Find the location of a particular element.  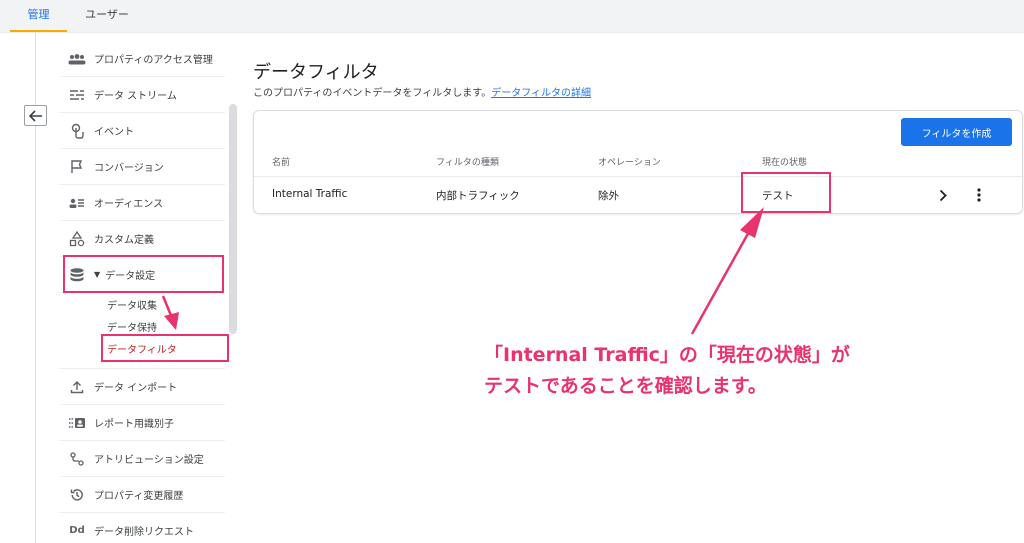

annotation-arrows is located at coordinates (462, 271).